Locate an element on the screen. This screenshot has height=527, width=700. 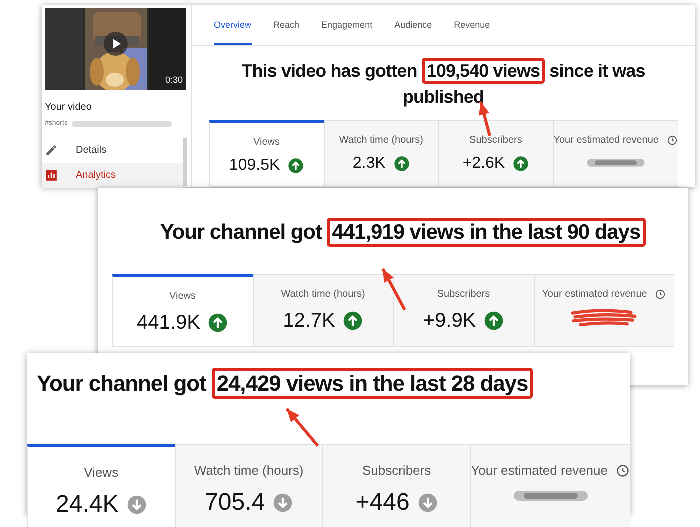
headline: This video has gotten 109,540 views since it was published is located at coordinates (443, 84).